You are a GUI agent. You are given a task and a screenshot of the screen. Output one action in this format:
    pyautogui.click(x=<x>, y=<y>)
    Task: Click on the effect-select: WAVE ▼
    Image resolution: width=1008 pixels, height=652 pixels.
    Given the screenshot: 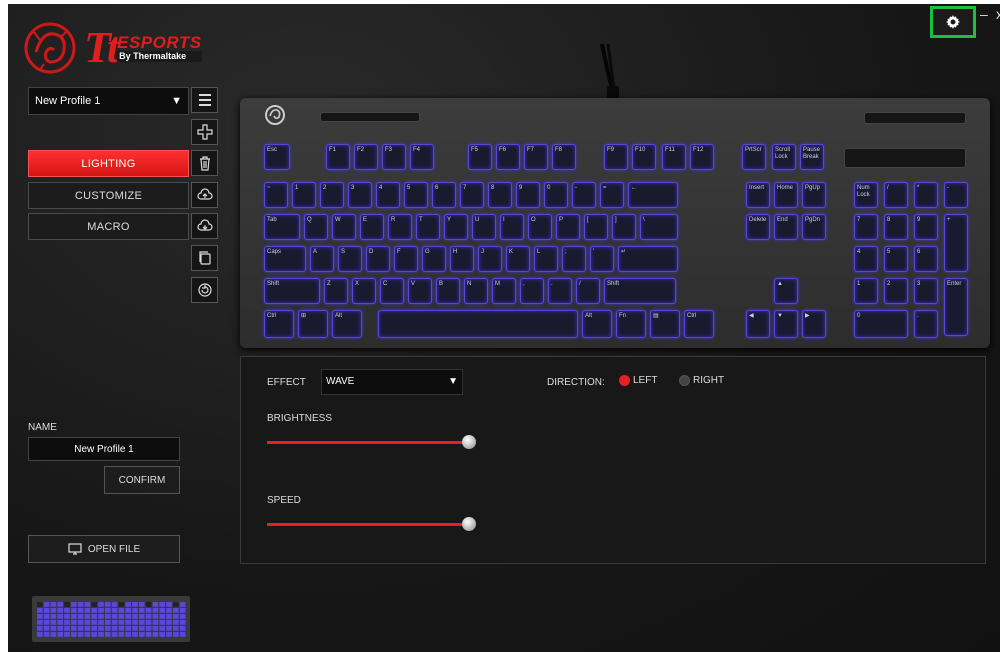 What is the action you would take?
    pyautogui.click(x=392, y=382)
    